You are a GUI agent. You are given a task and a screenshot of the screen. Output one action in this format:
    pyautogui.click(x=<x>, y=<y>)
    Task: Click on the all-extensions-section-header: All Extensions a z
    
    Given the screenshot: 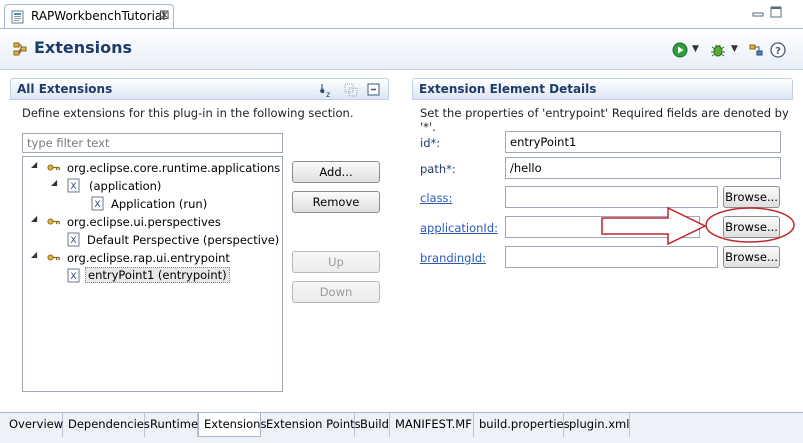 What is the action you would take?
    pyautogui.click(x=199, y=89)
    